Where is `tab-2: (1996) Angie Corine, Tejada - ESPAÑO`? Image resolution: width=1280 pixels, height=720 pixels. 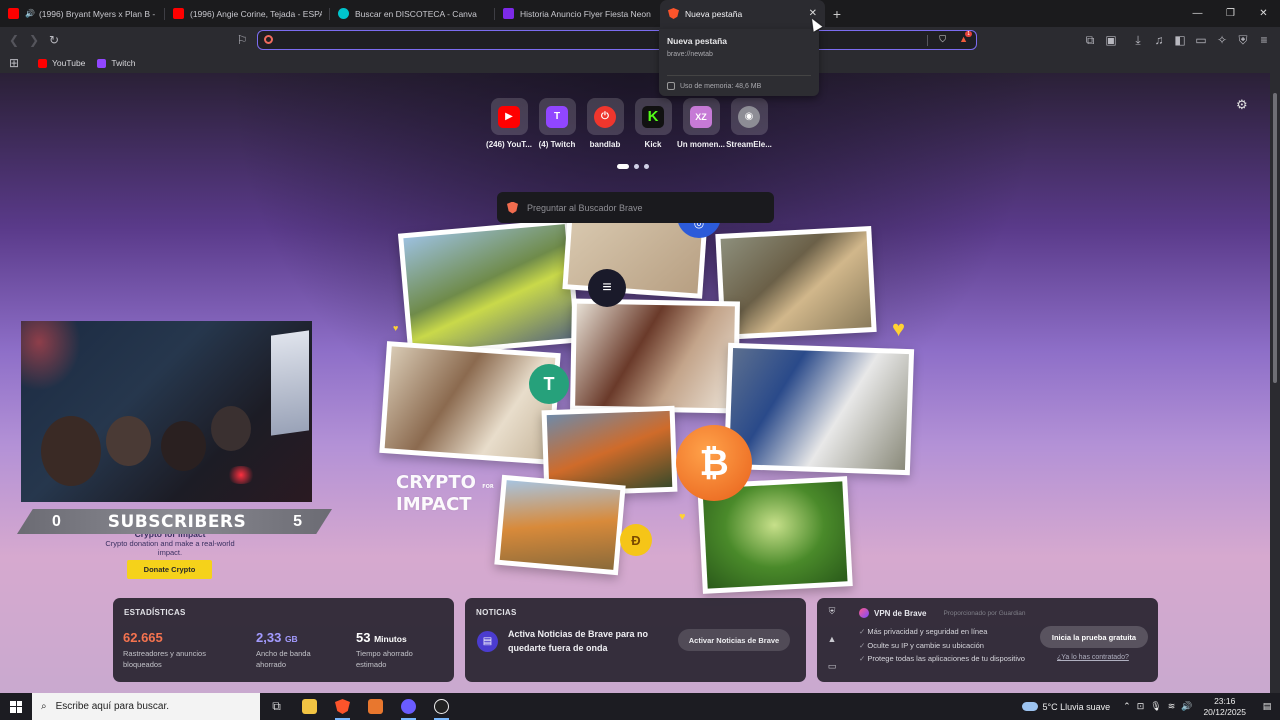
tab-2: (1996) Angie Corine, Tejada - ESPAÑO is located at coordinates (247, 13).